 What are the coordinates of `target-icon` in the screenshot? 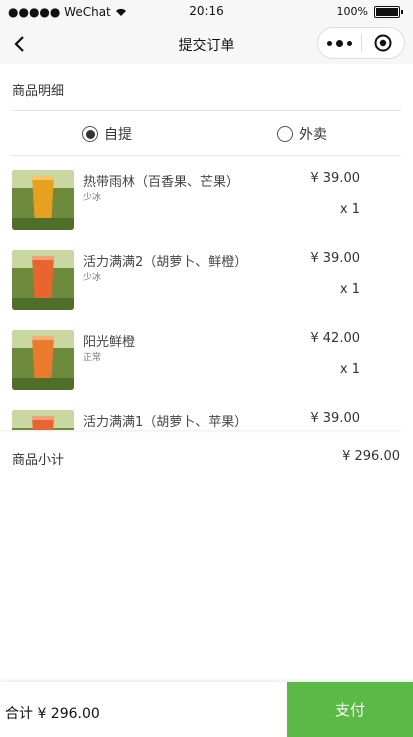 It's located at (383, 43).